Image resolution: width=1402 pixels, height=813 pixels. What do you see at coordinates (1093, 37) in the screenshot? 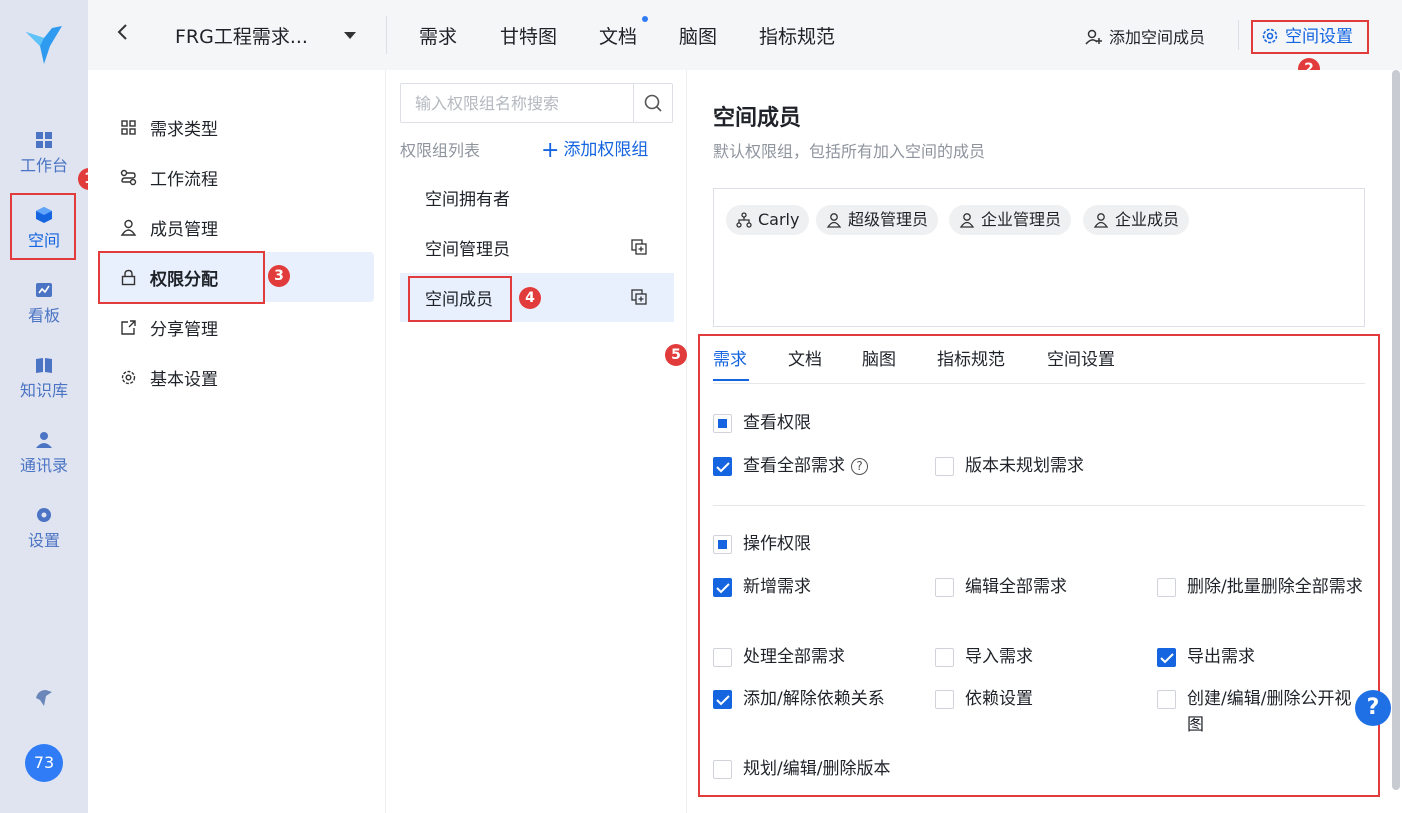
I see `add-user-icon` at bounding box center [1093, 37].